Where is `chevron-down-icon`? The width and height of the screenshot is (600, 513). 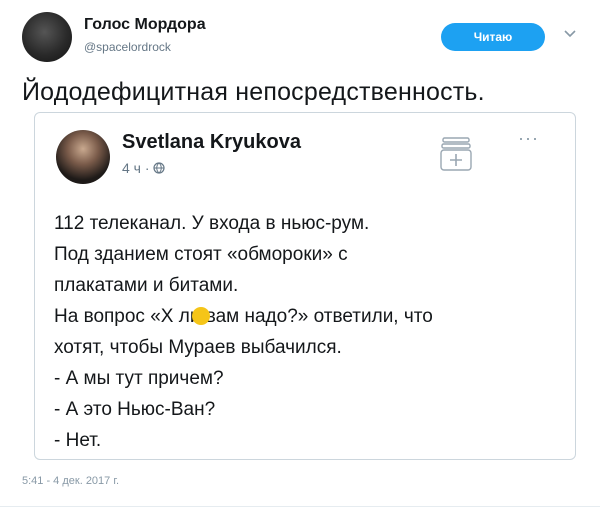
chevron-down-icon is located at coordinates (570, 33).